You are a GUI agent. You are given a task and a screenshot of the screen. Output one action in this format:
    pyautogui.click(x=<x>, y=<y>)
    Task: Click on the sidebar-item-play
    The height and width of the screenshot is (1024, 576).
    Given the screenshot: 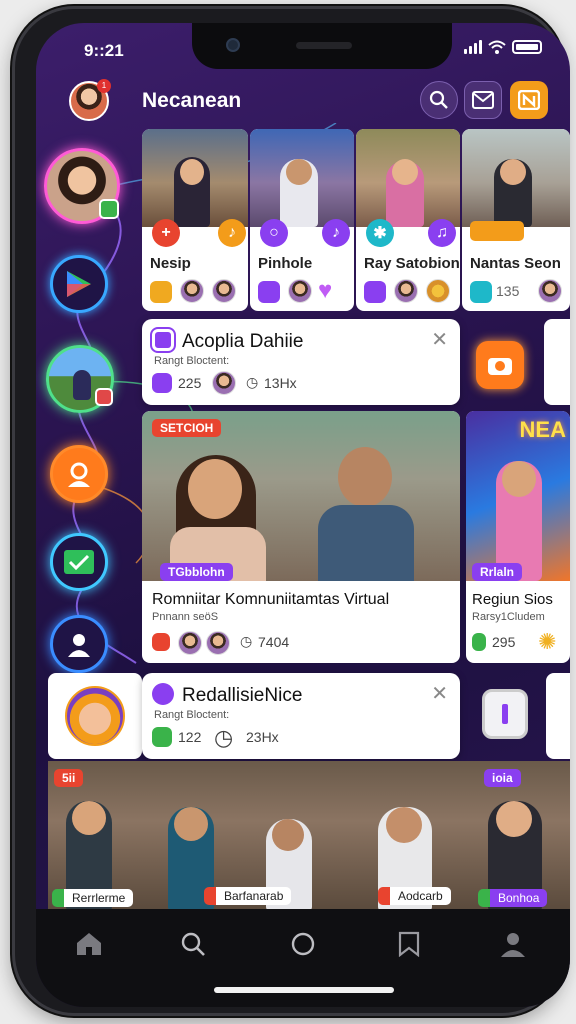 What is the action you would take?
    pyautogui.click(x=79, y=284)
    